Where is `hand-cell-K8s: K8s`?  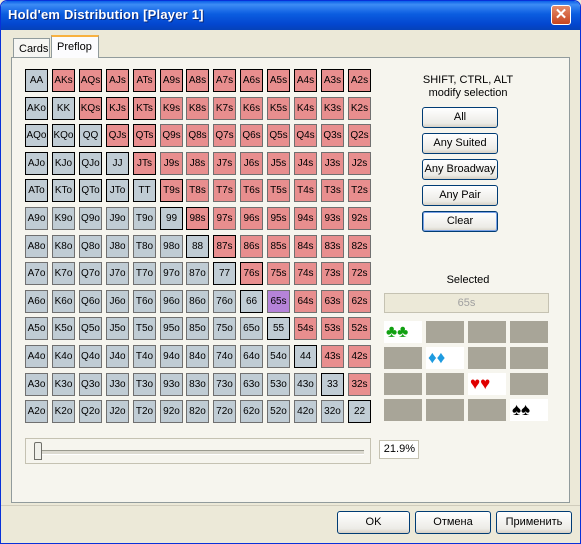
hand-cell-K8s: K8s is located at coordinates (197, 108).